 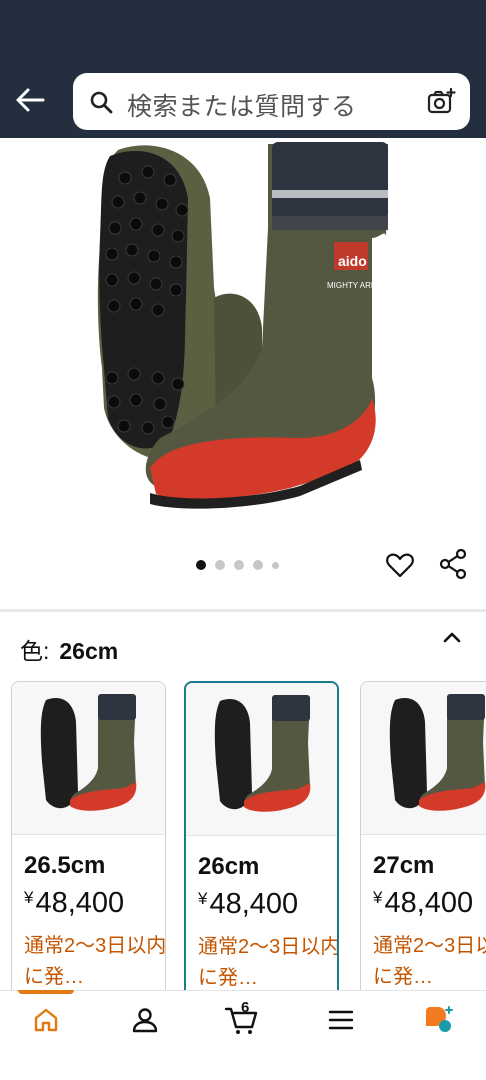 I want to click on back-button, so click(x=30, y=100).